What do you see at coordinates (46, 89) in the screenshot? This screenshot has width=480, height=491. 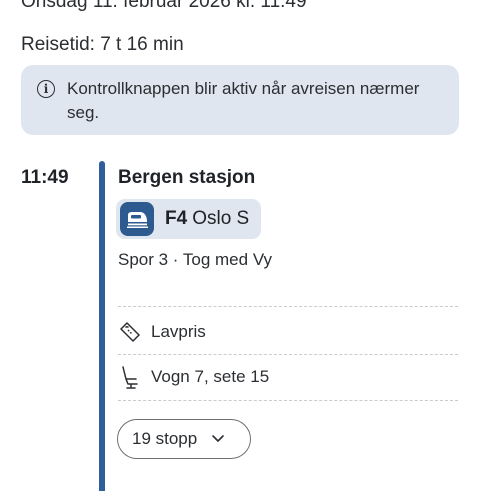 I see `info-icon: i` at bounding box center [46, 89].